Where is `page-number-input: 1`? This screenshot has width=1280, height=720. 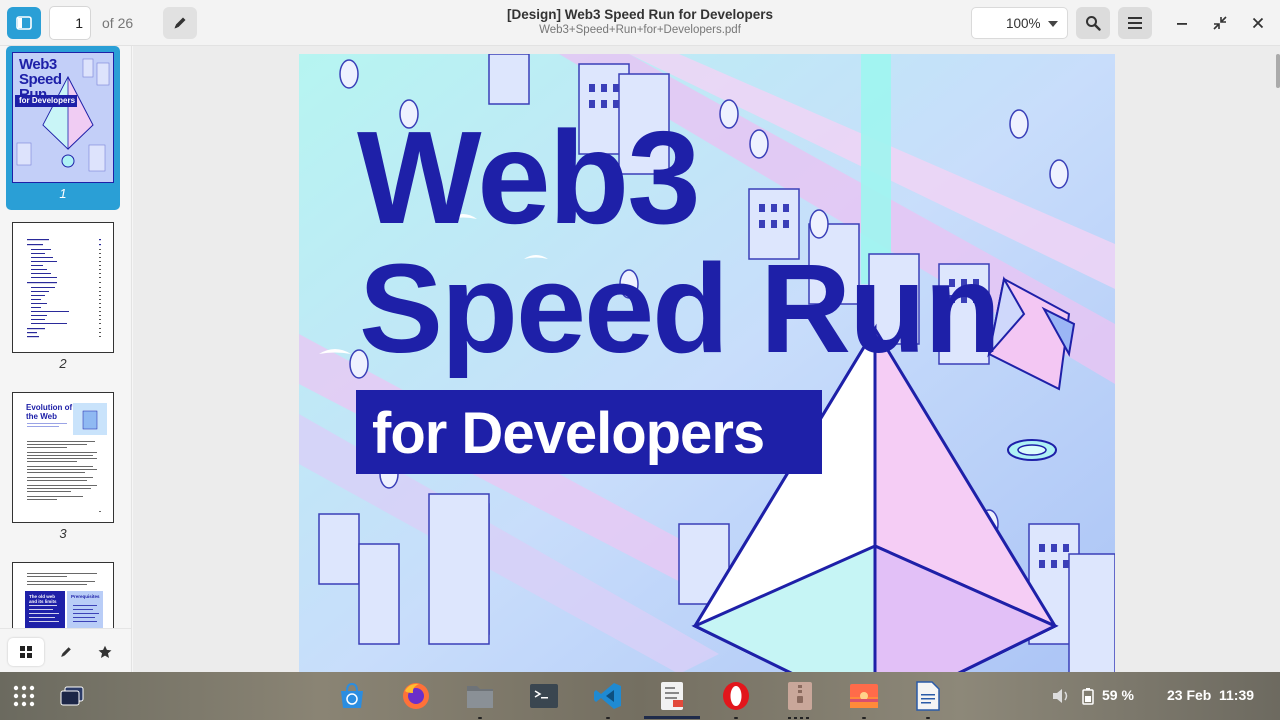 page-number-input: 1 is located at coordinates (70, 23).